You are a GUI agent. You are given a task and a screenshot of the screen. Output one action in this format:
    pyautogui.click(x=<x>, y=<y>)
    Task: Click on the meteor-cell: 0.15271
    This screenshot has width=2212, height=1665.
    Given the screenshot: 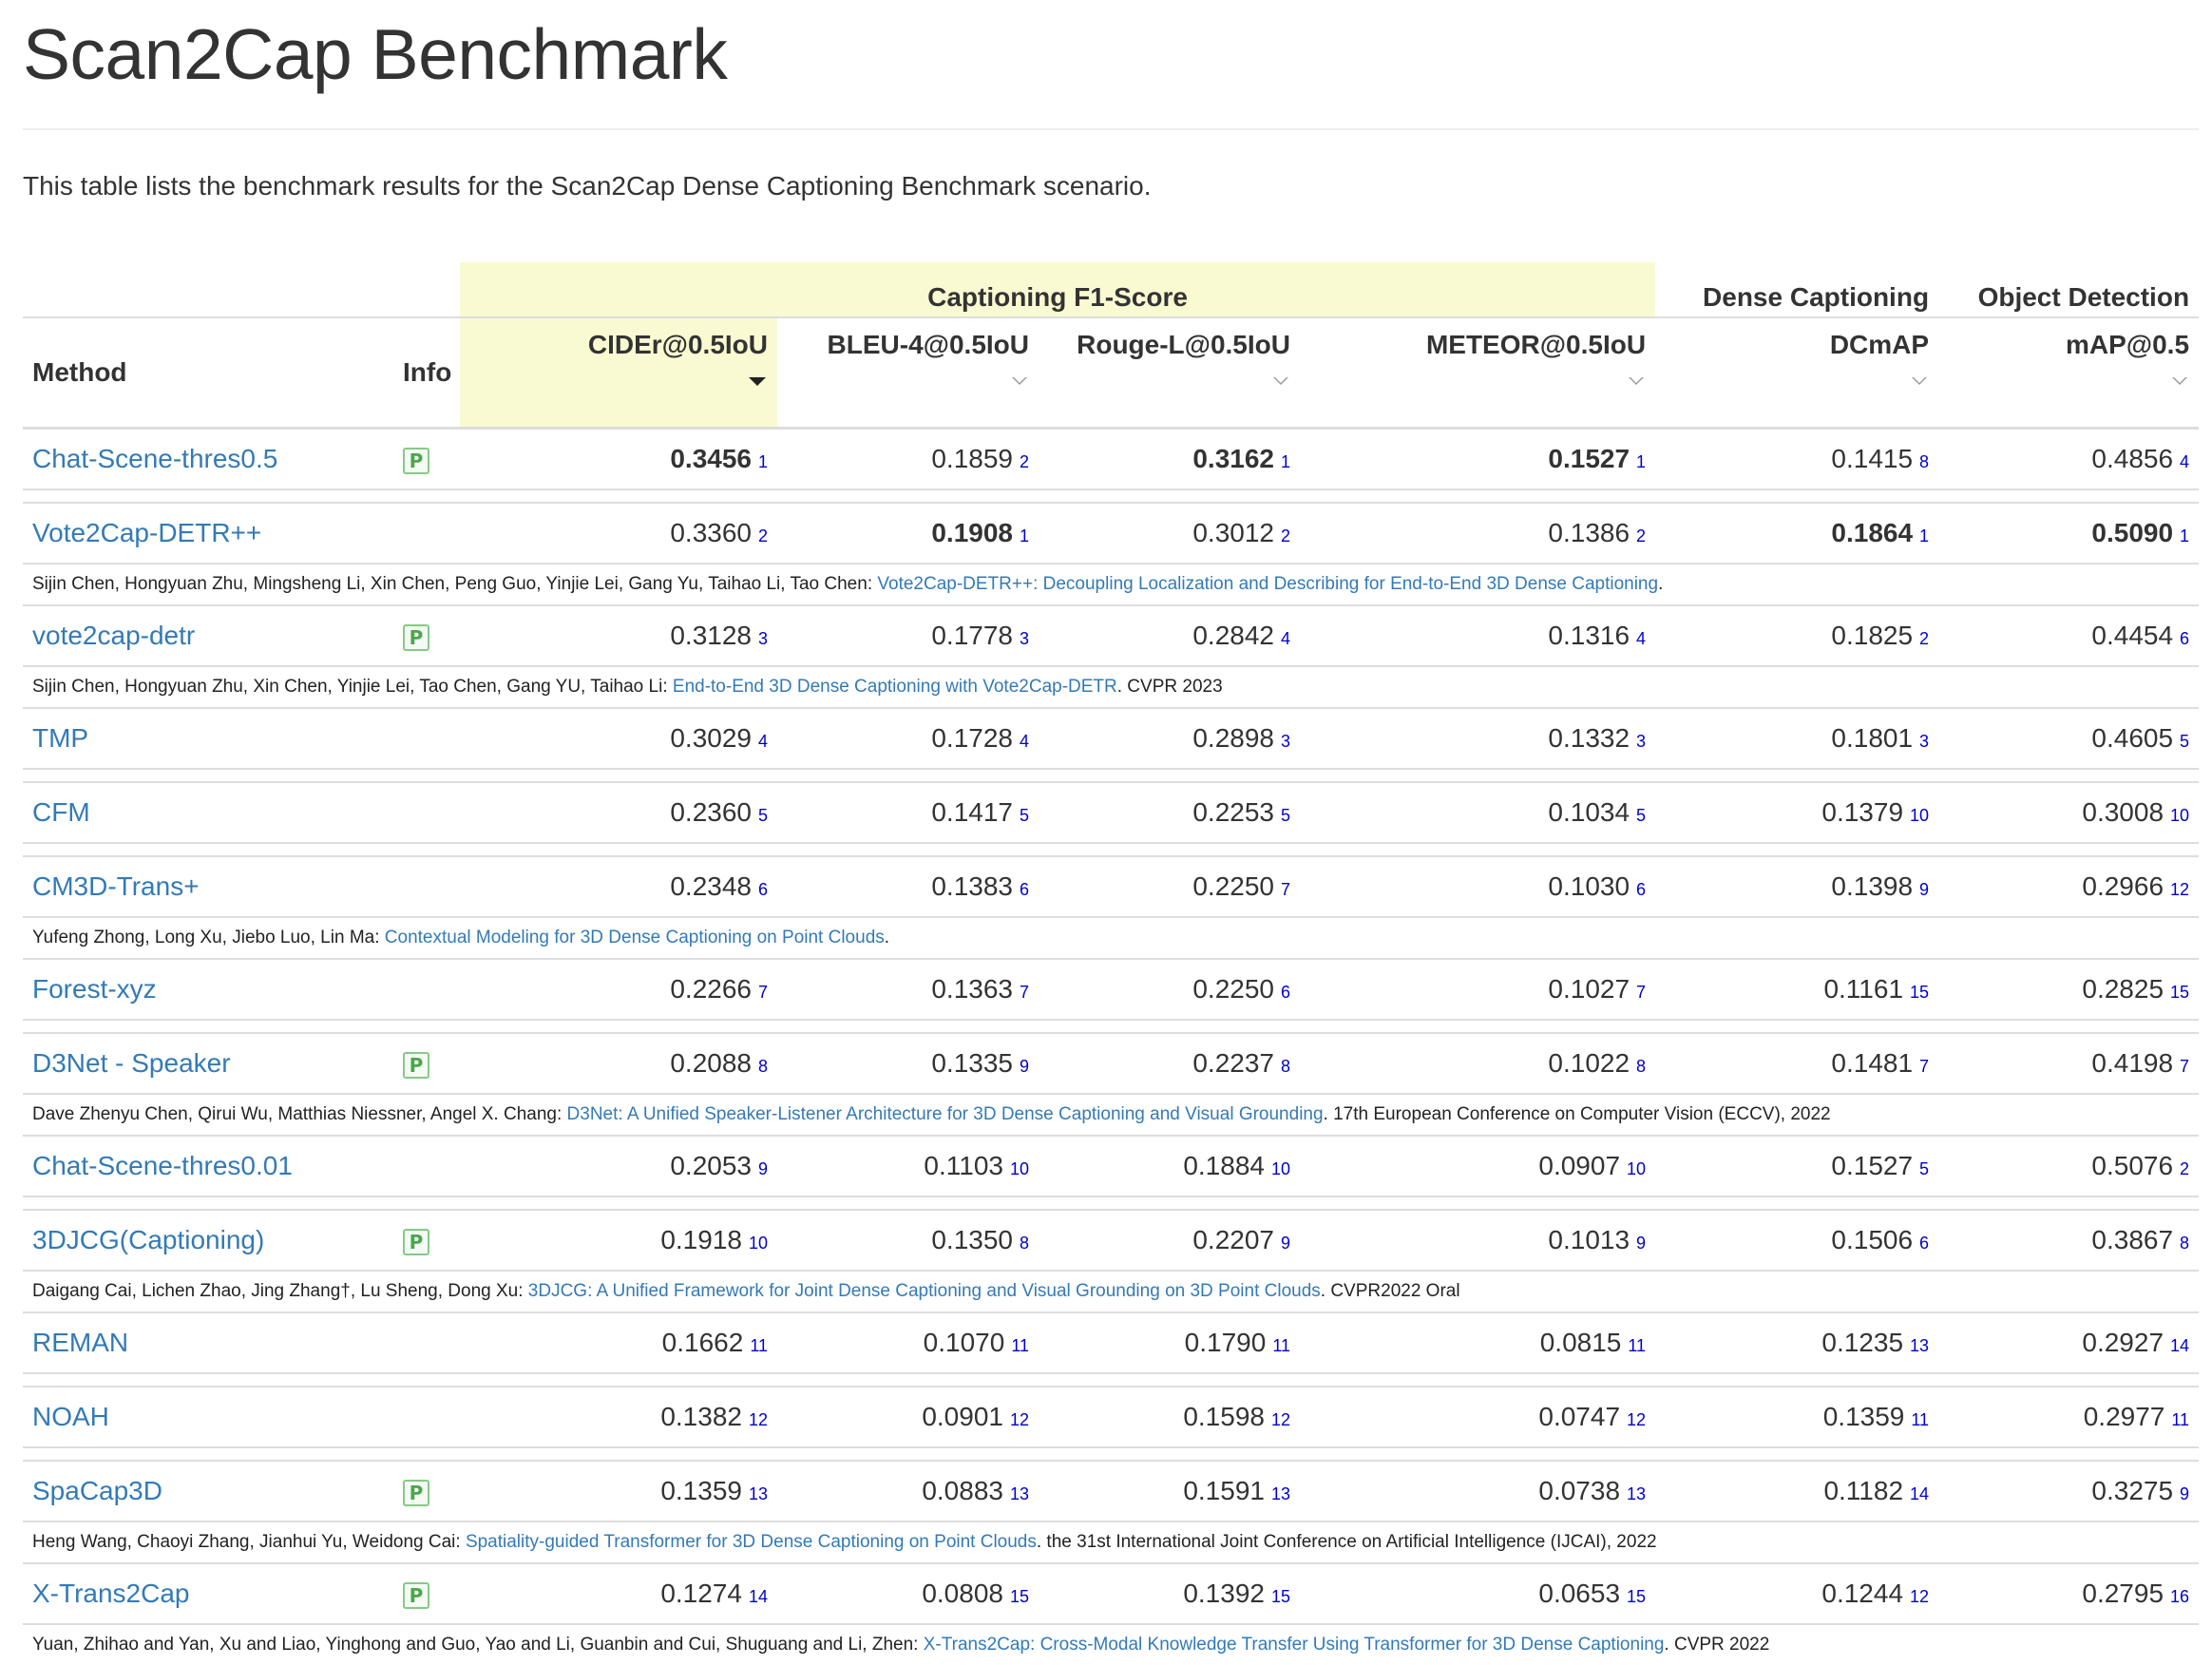 What is the action you would take?
    pyautogui.click(x=1477, y=459)
    